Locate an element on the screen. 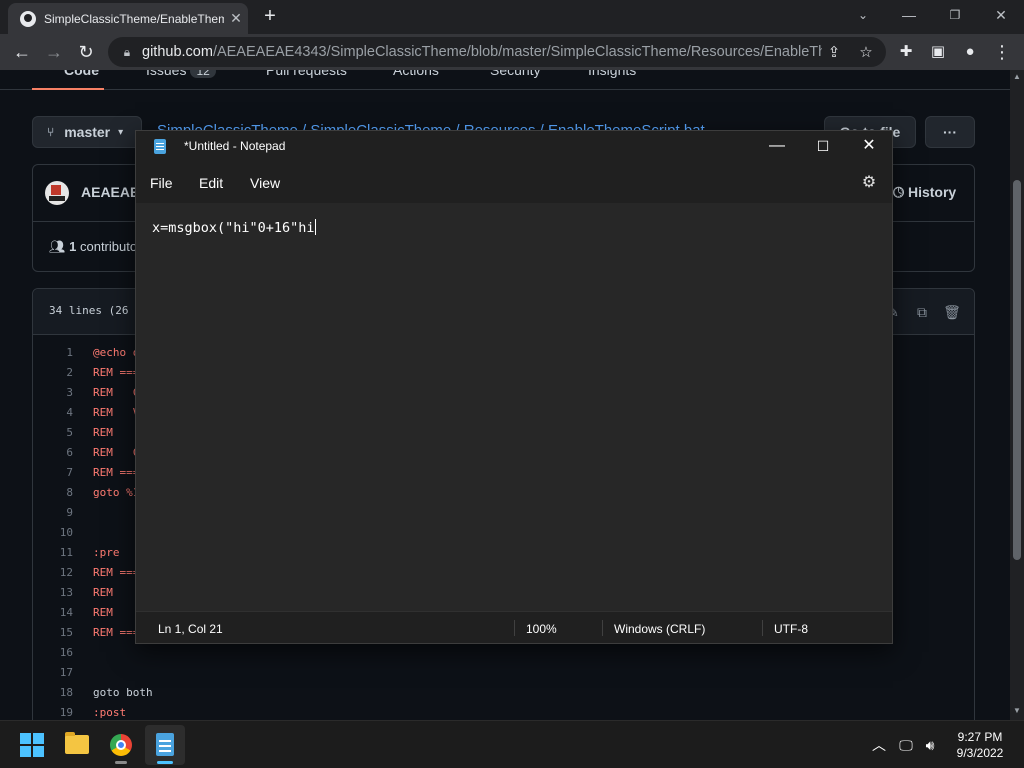  tab-issues: Issues 12 is located at coordinates (181, 74).